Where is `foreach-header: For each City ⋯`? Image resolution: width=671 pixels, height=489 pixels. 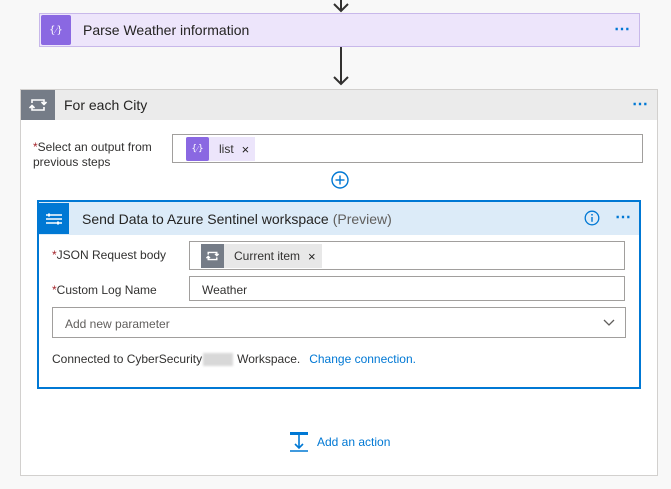 foreach-header: For each City ⋯ is located at coordinates (339, 105).